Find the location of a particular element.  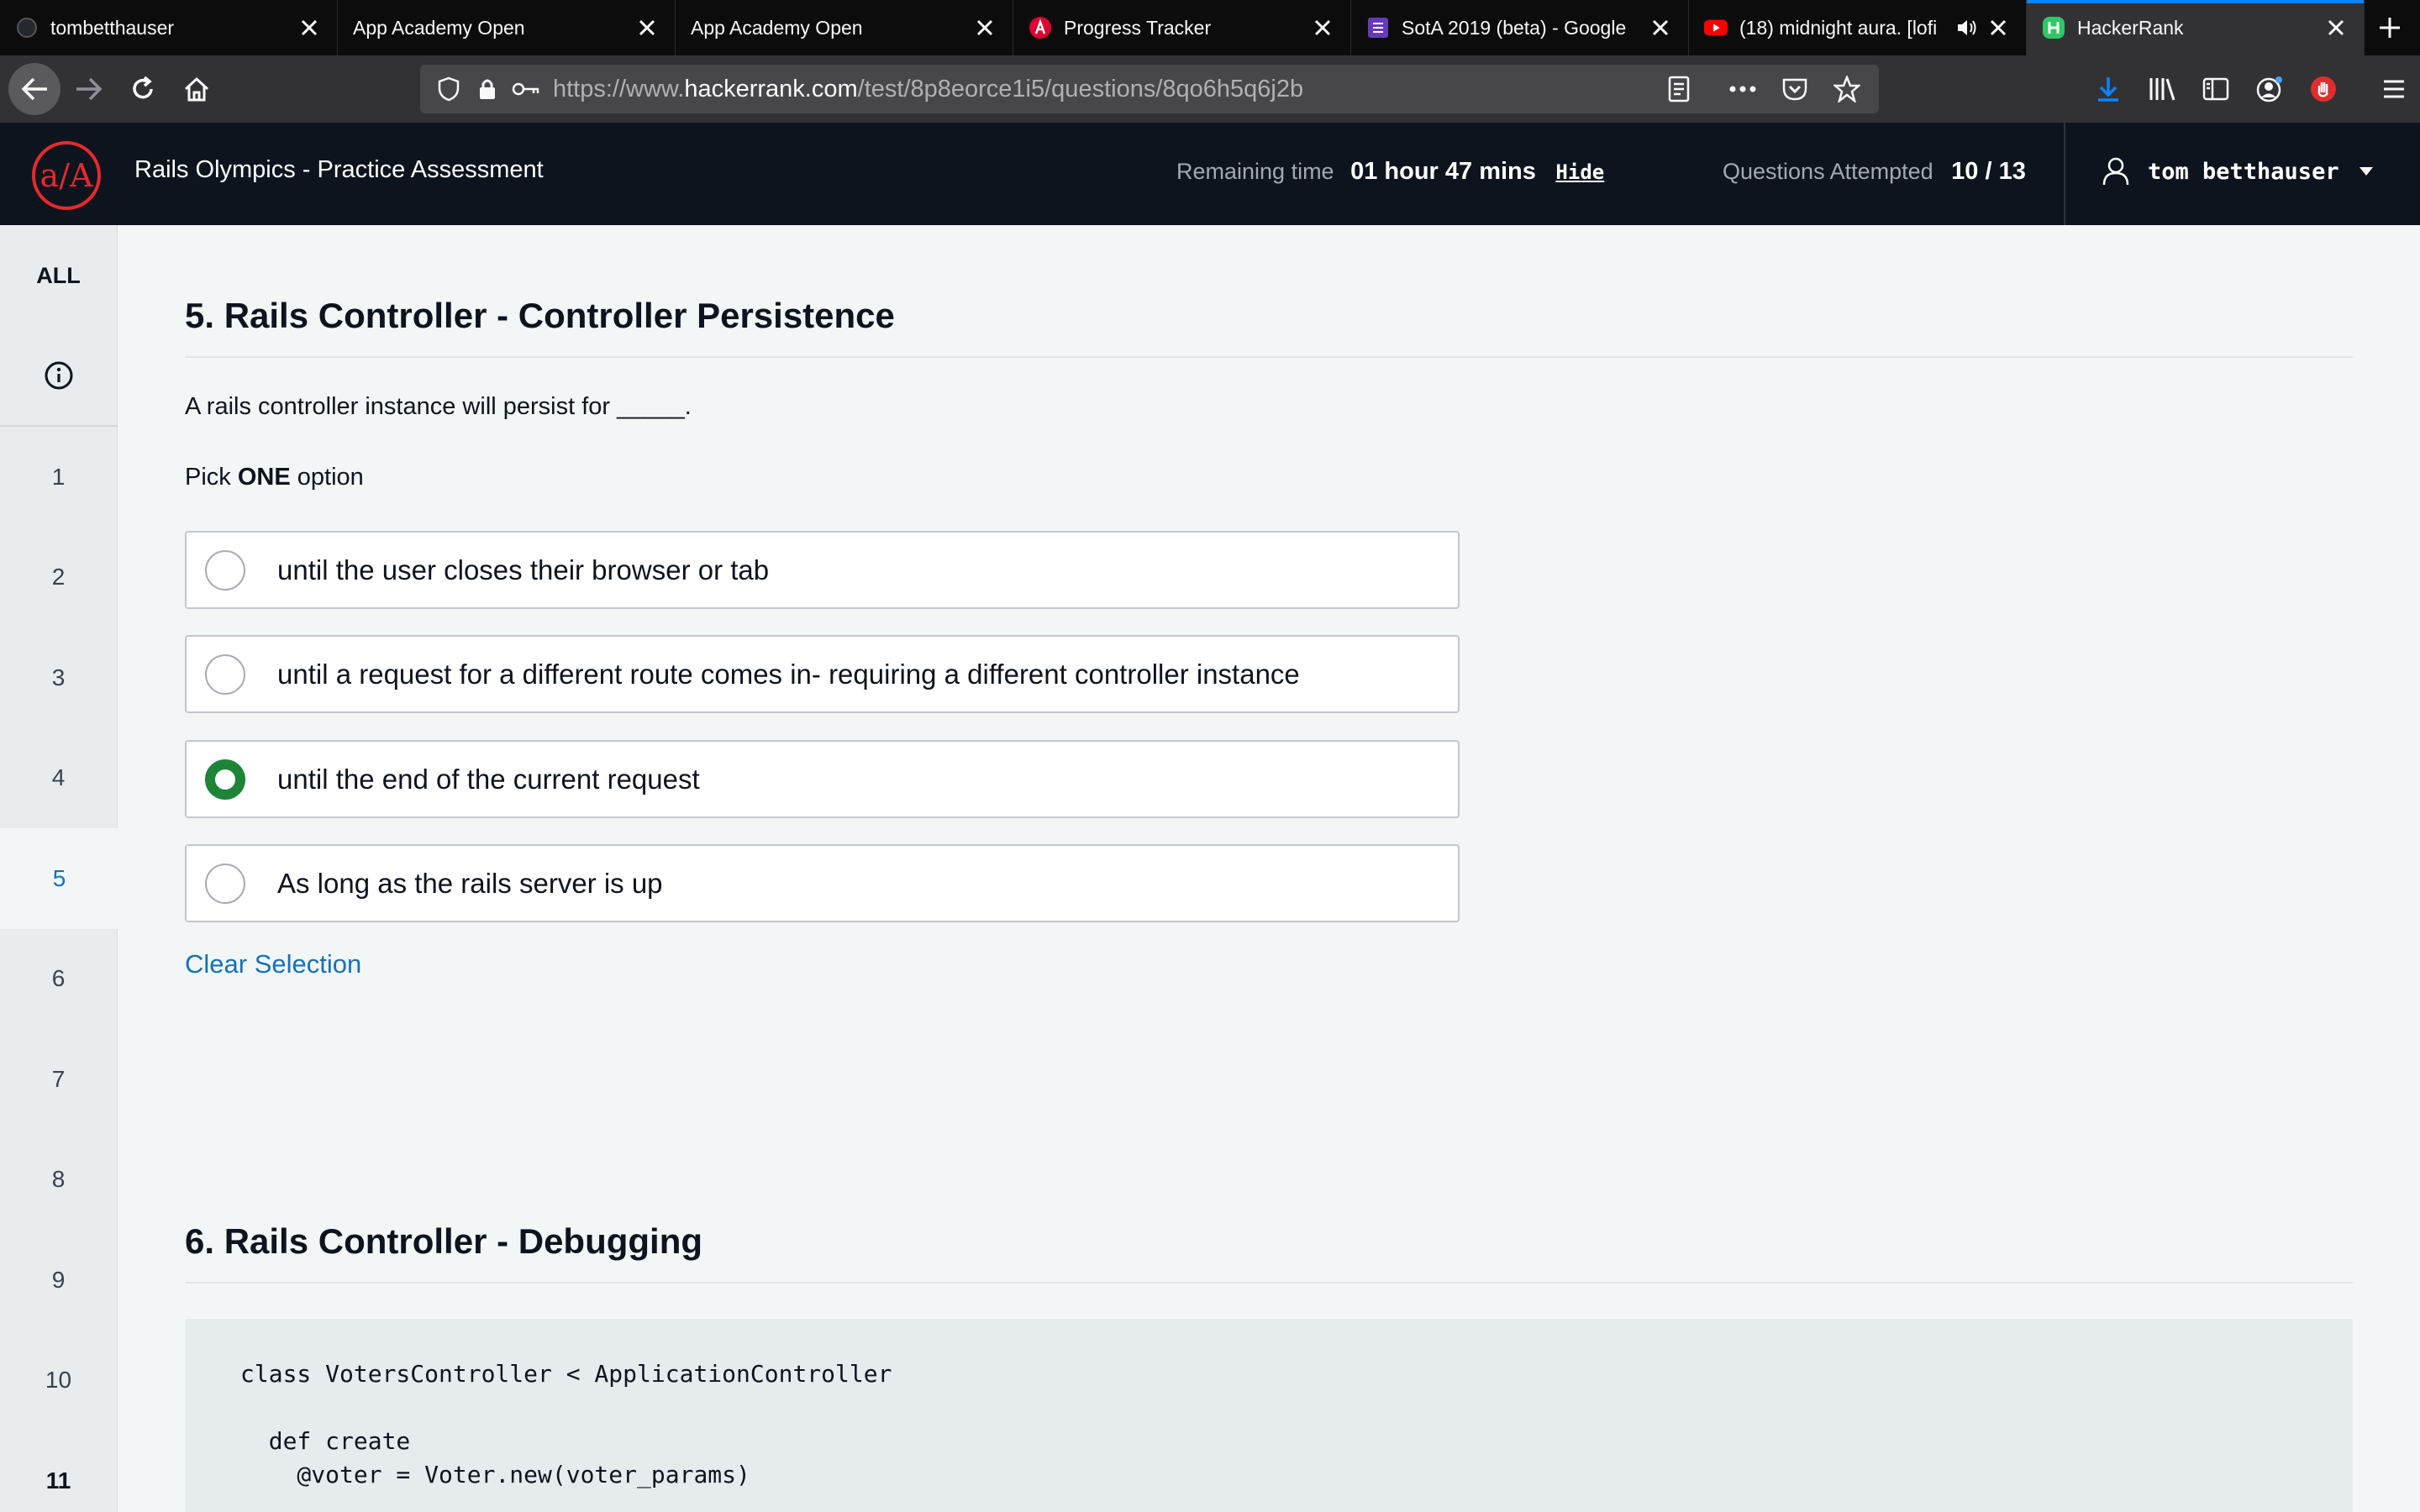

browser-tab: tombetthauser is located at coordinates (169, 27).